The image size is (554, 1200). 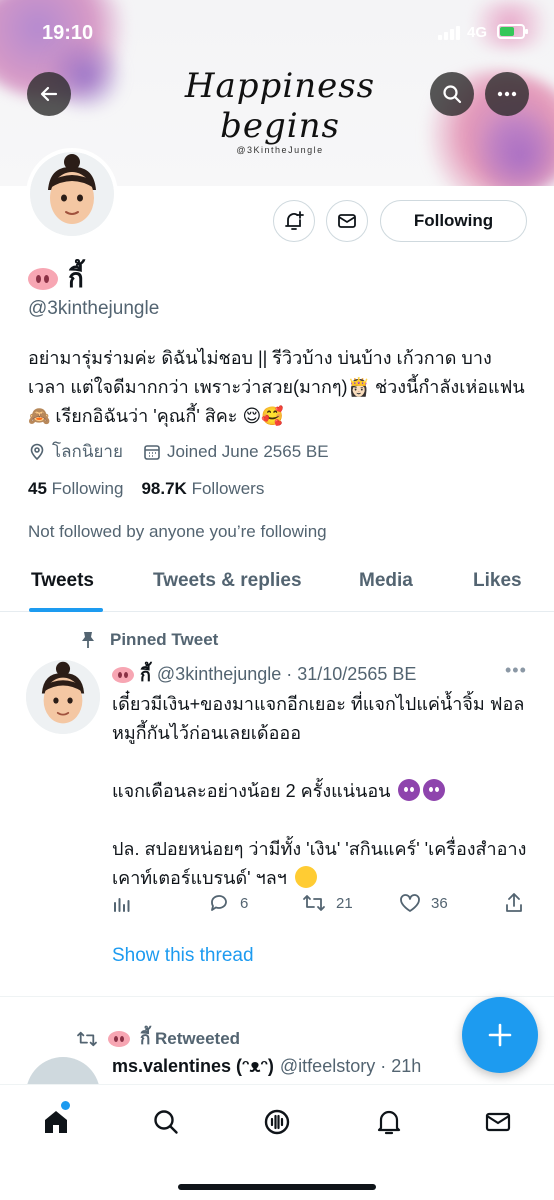 I want to click on compose-plus-icon, so click(x=500, y=1035).